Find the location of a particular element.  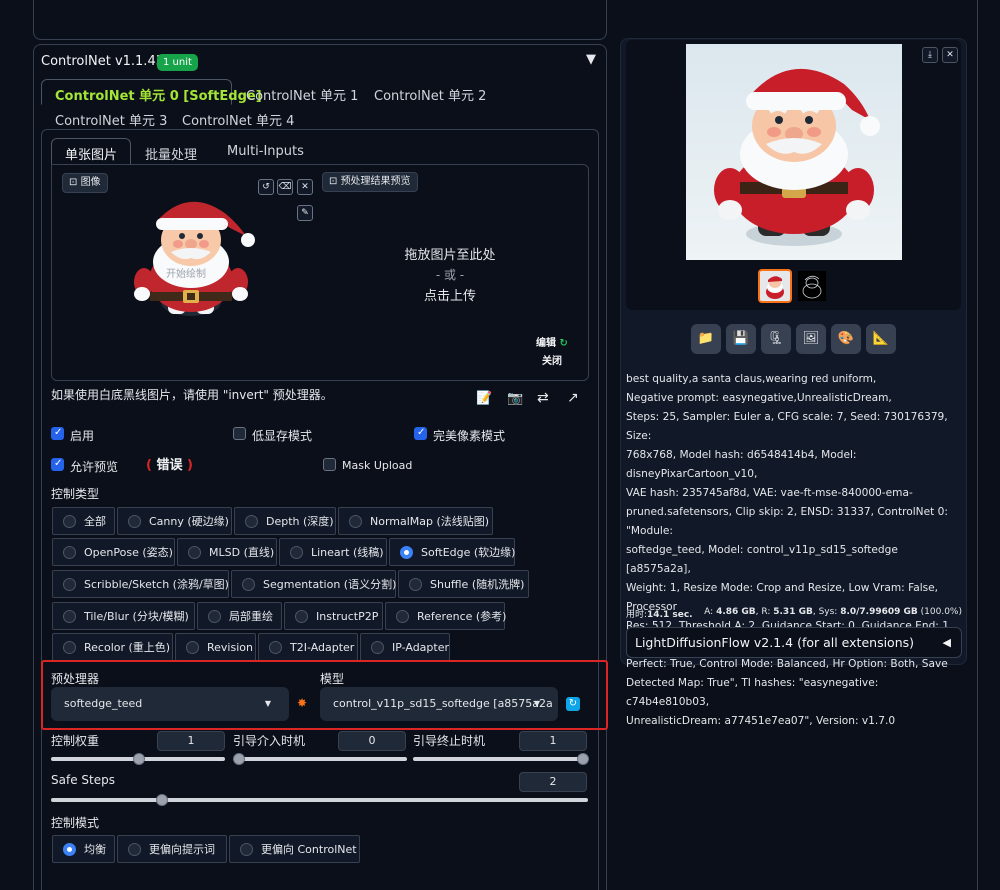

control-type-shuffle: Shuffle (随机洗牌) is located at coordinates (463, 584).